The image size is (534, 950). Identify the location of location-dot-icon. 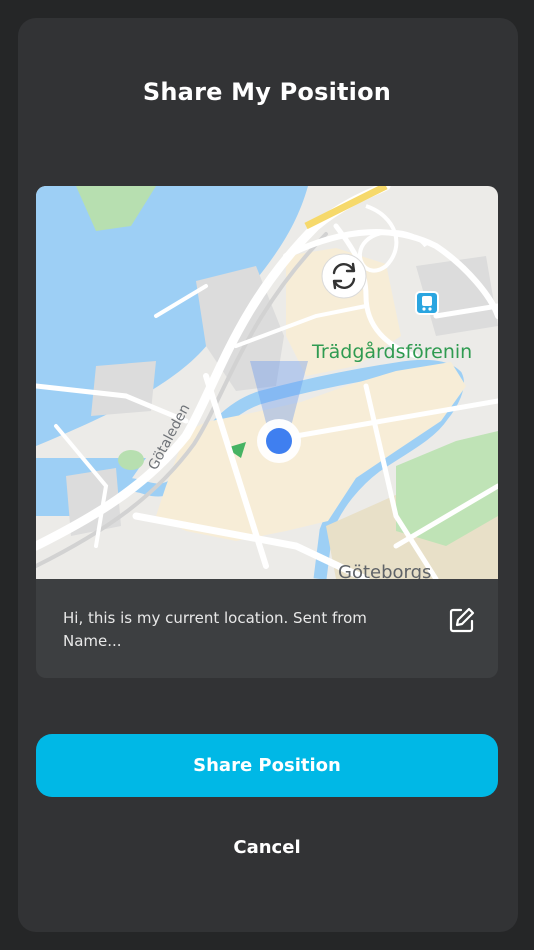
(279, 441).